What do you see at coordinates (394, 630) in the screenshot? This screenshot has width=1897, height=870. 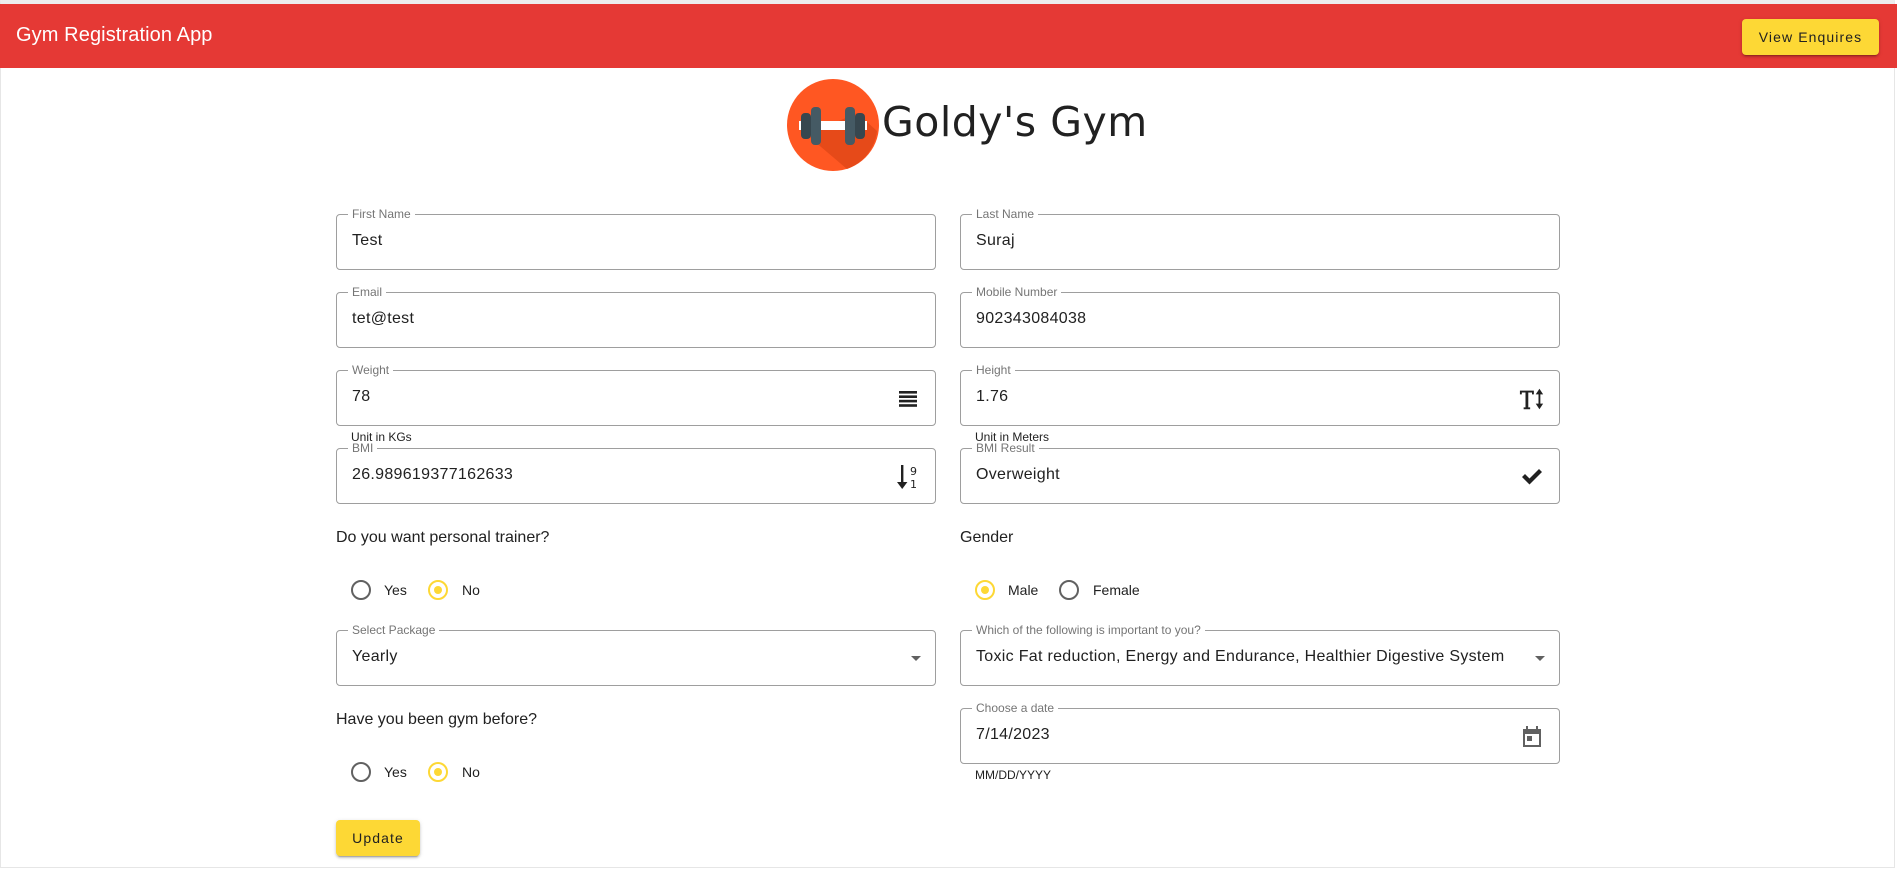 I see `package-label: Select Package` at bounding box center [394, 630].